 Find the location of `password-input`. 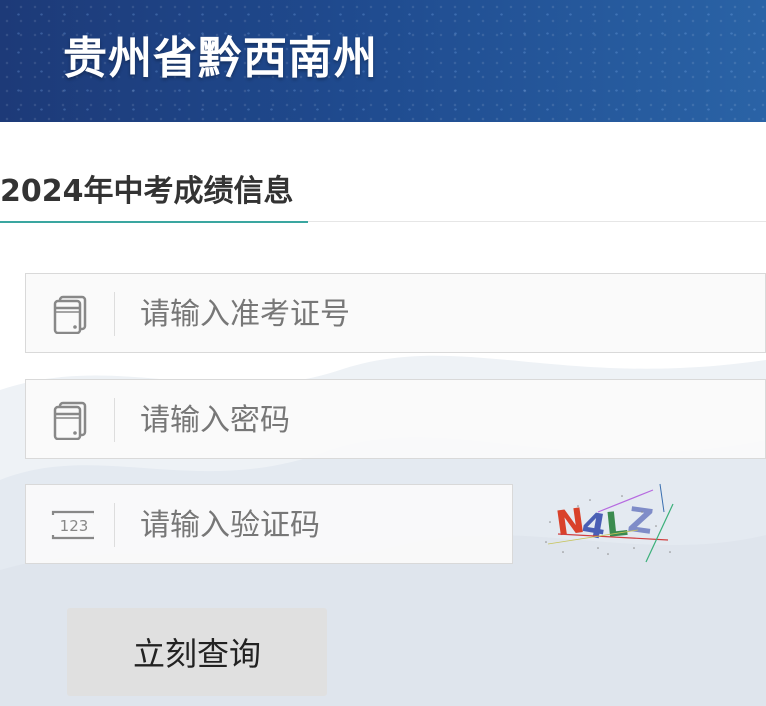

password-input is located at coordinates (400, 420).